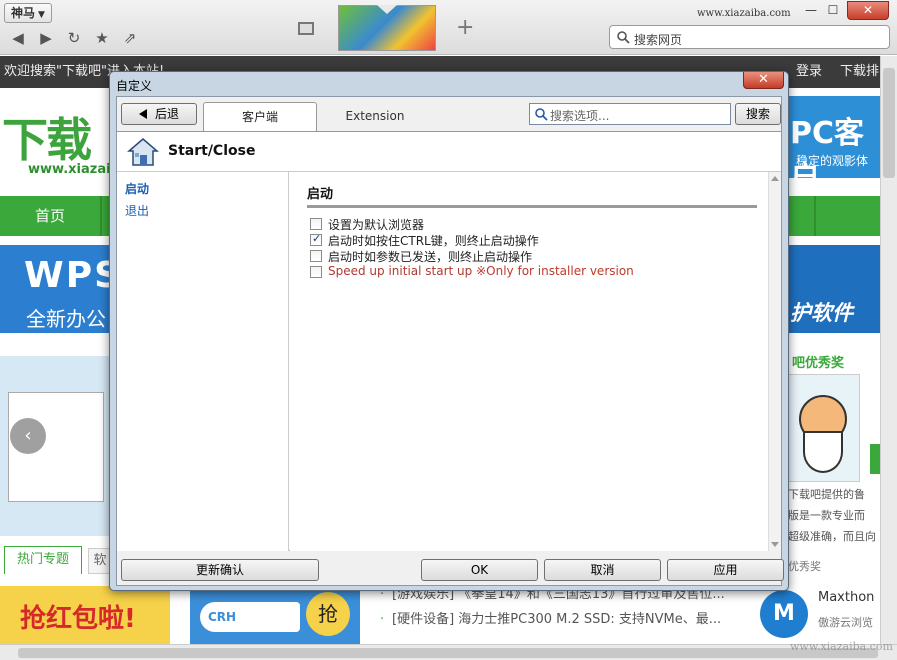 The width and height of the screenshot is (897, 660). I want to click on tab-extension: Extension, so click(375, 117).